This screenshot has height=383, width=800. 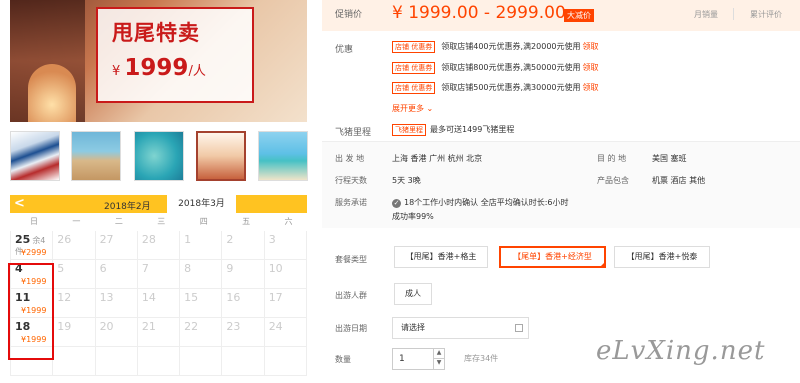 I want to click on day-number: 25, so click(x=23, y=239).